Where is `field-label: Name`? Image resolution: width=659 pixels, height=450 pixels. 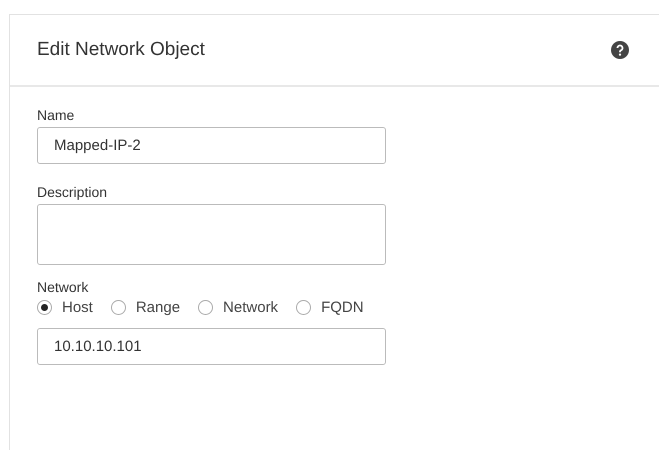 field-label: Name is located at coordinates (56, 115).